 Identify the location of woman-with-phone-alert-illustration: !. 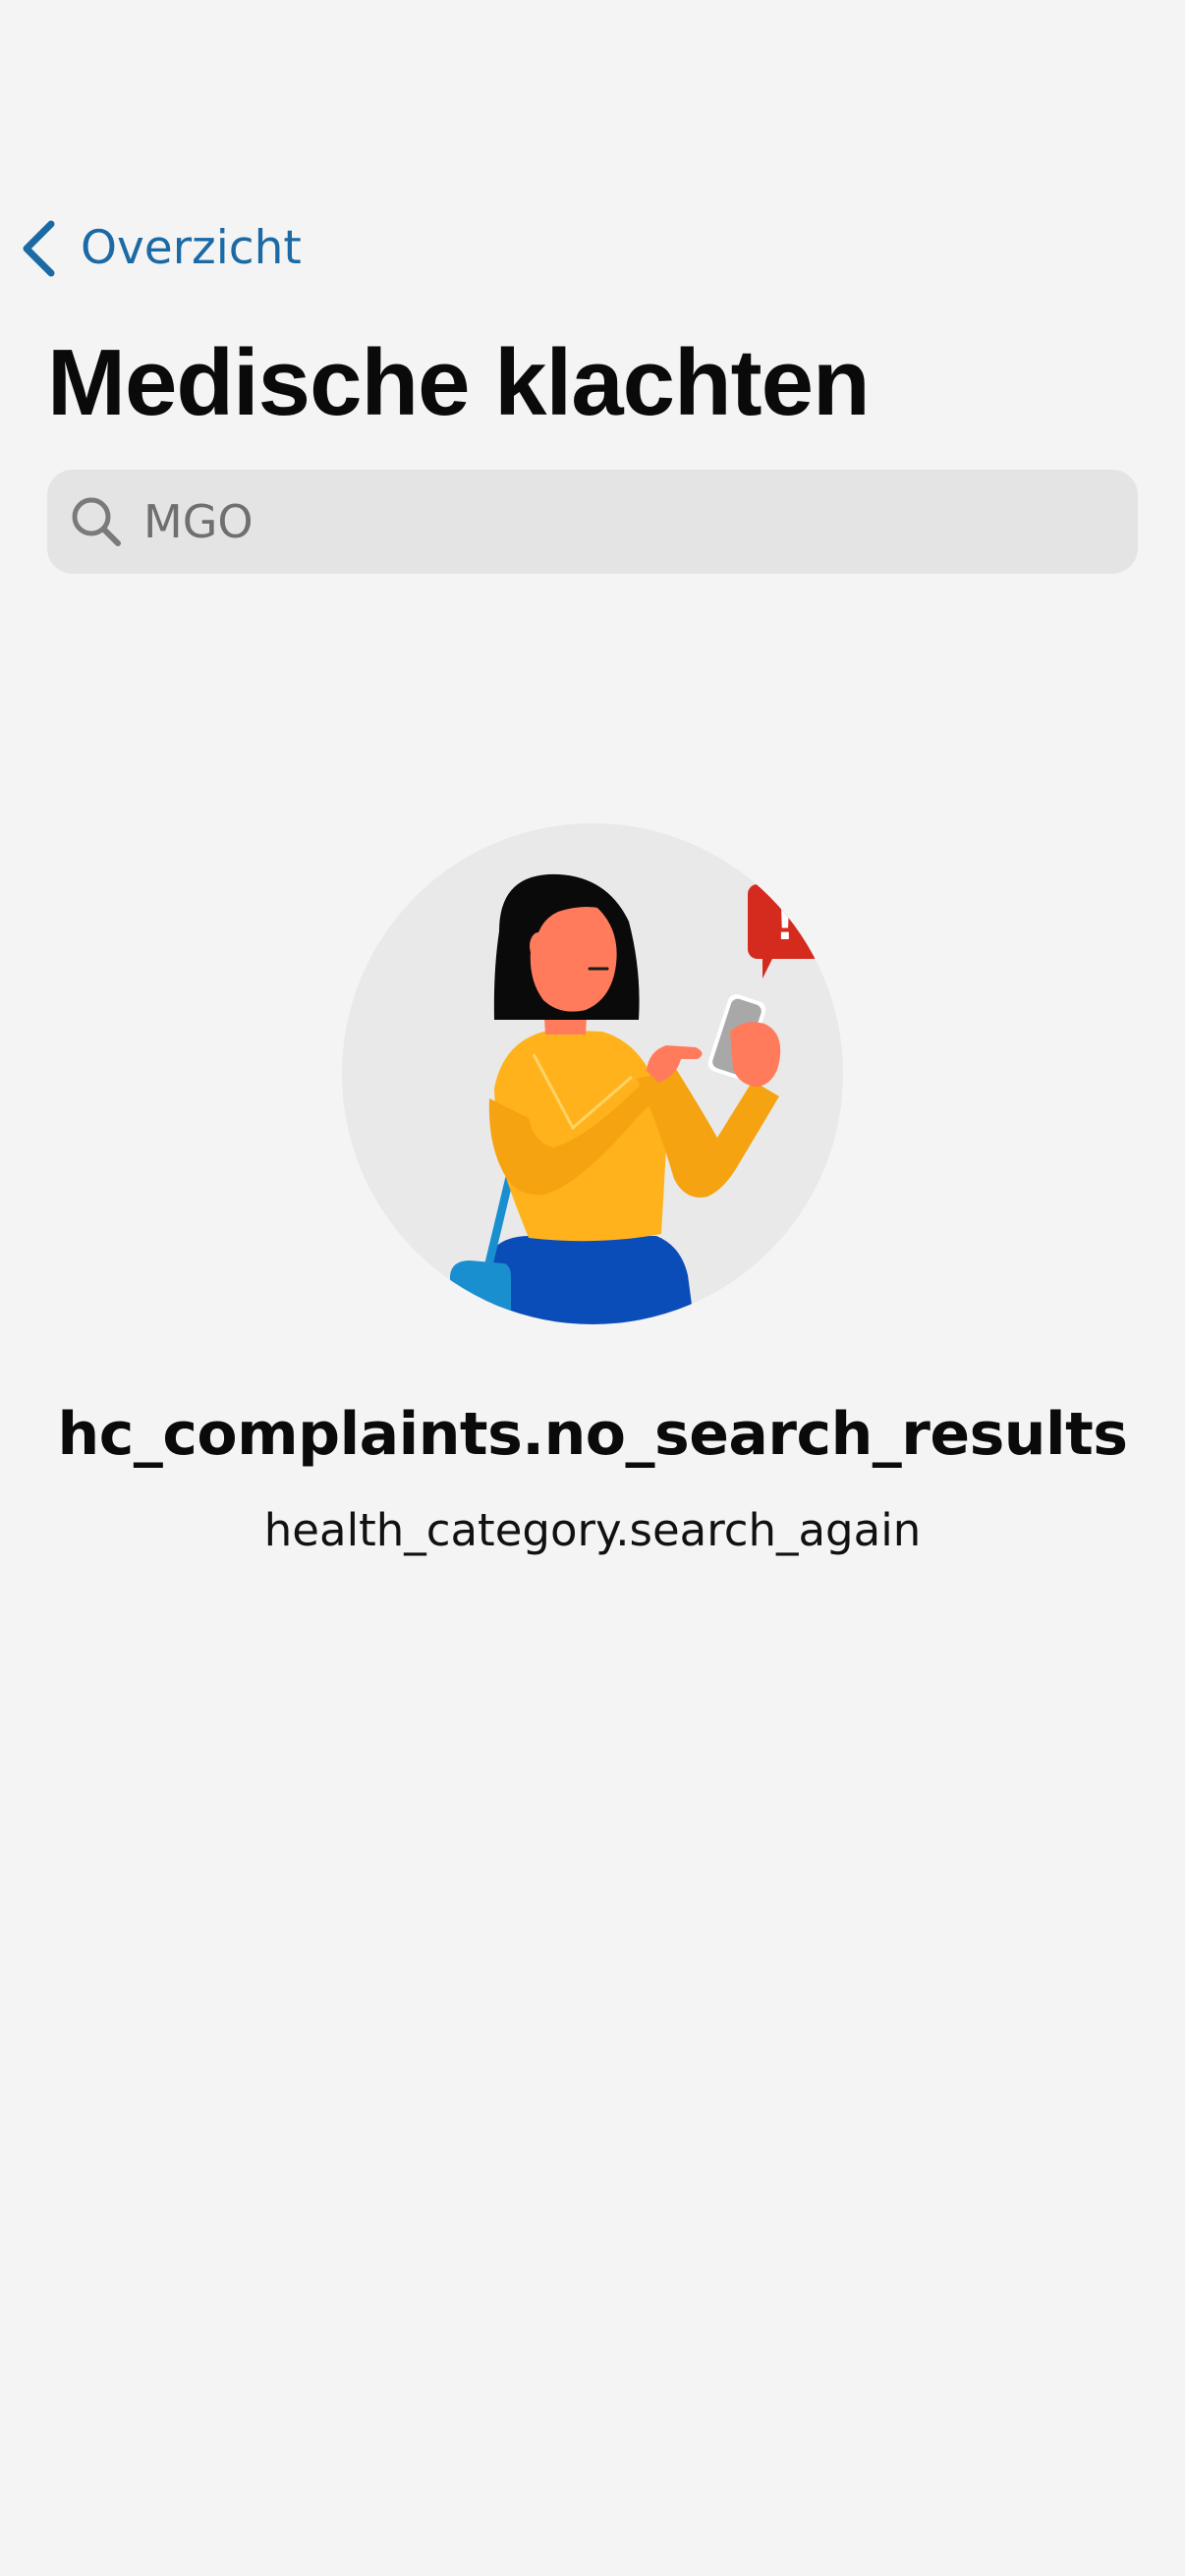
(592, 1073).